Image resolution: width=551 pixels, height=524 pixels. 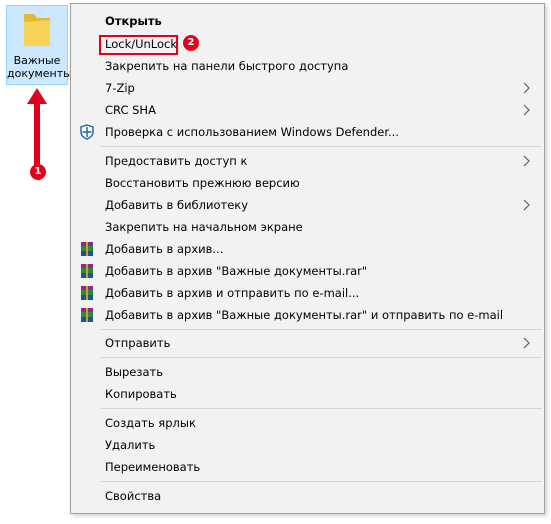 What do you see at coordinates (307, 21) in the screenshot?
I see `menu-item-open: Открыть` at bounding box center [307, 21].